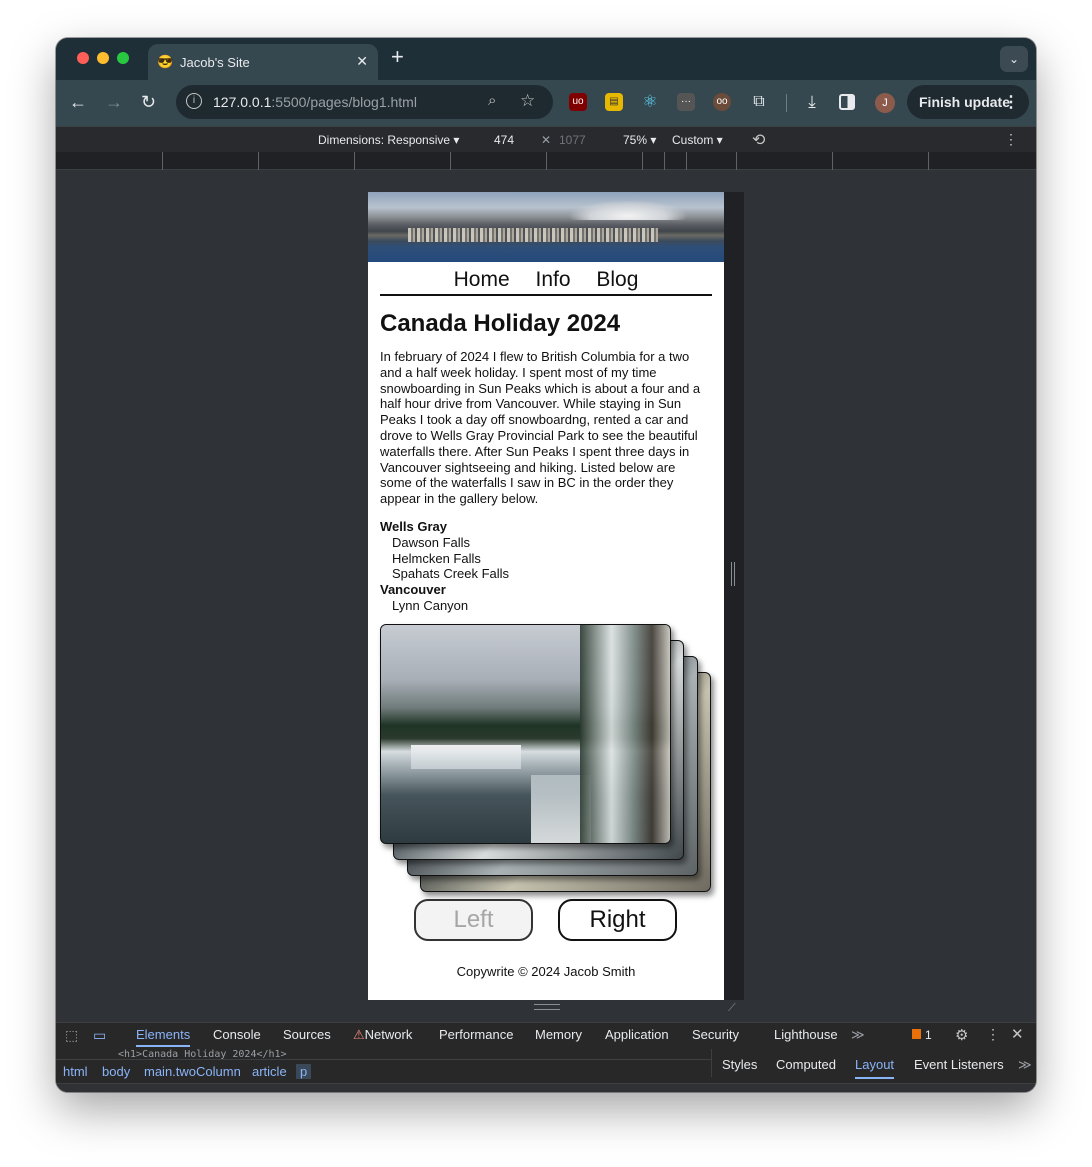 The width and height of the screenshot is (1092, 1167). Describe the element at coordinates (473, 920) in the screenshot. I see `left-button: Left` at that location.